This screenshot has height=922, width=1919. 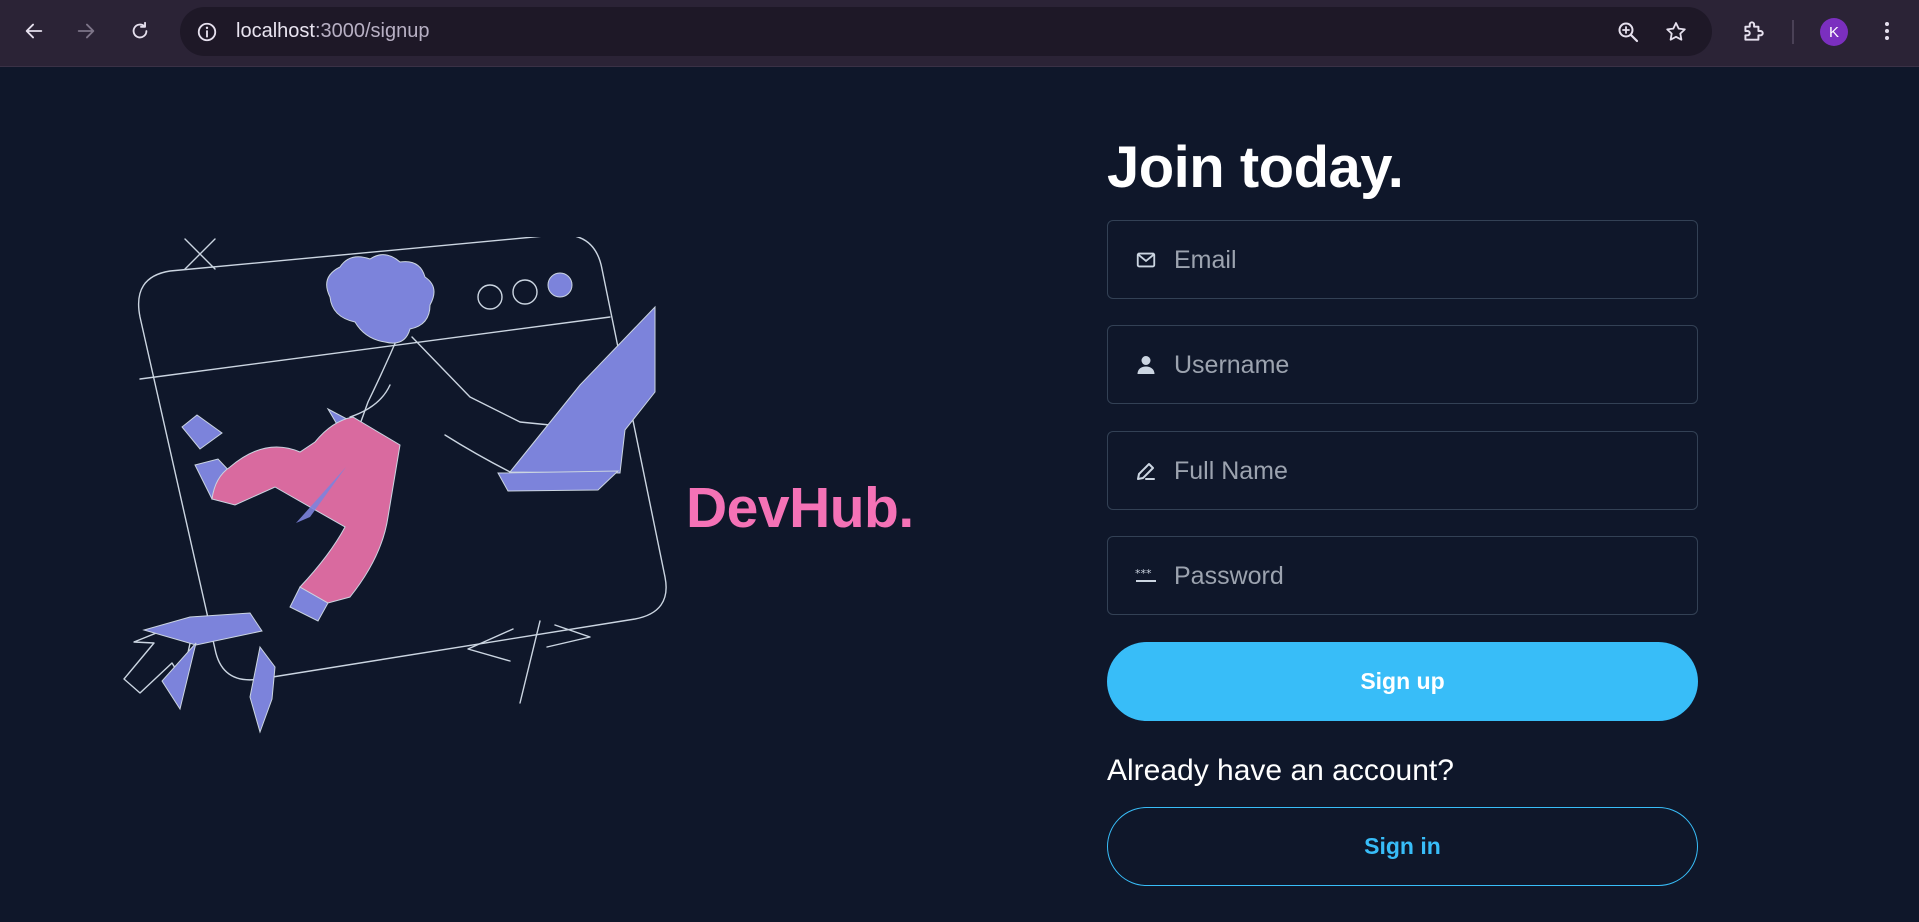 I want to click on username-input, so click(x=1424, y=365).